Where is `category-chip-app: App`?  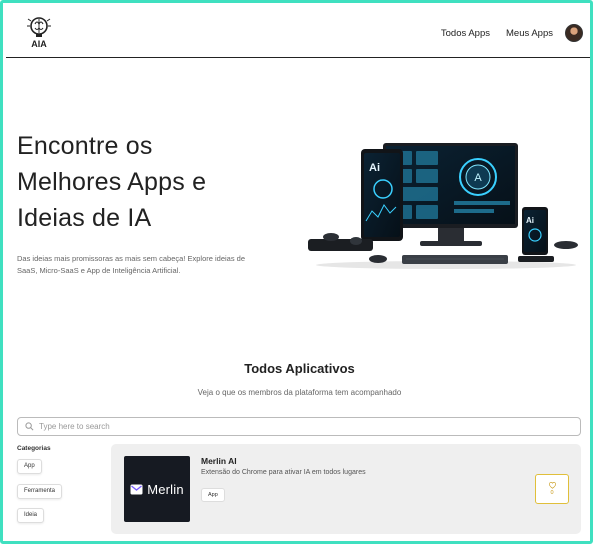 category-chip-app: App is located at coordinates (29, 466).